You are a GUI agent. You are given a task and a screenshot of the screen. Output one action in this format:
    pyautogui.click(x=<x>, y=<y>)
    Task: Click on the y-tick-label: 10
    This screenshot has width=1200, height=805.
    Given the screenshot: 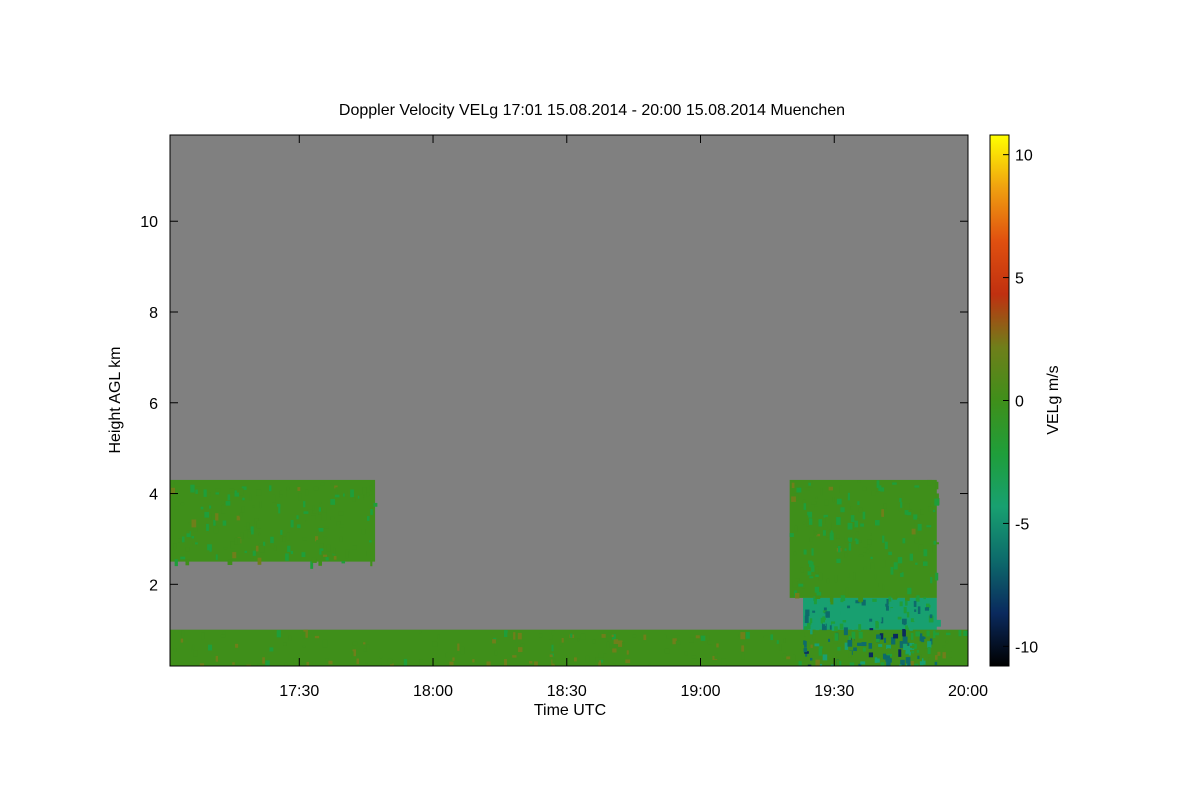 What is the action you would take?
    pyautogui.click(x=149, y=222)
    